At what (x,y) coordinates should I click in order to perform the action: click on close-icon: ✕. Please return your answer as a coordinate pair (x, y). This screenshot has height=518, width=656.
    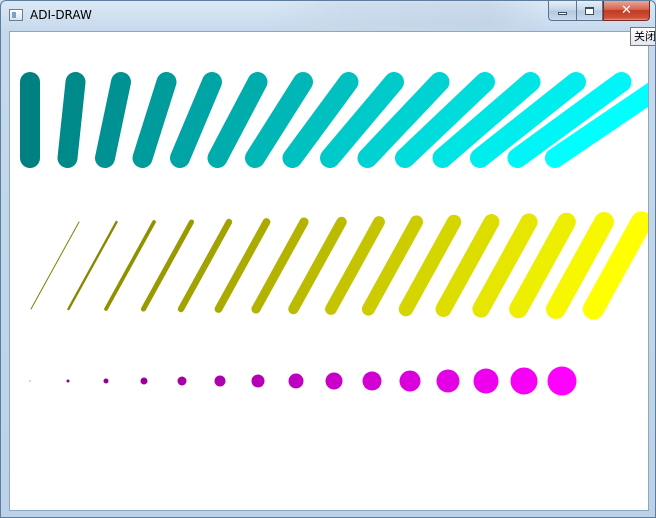
    Looking at the image, I should click on (626, 10).